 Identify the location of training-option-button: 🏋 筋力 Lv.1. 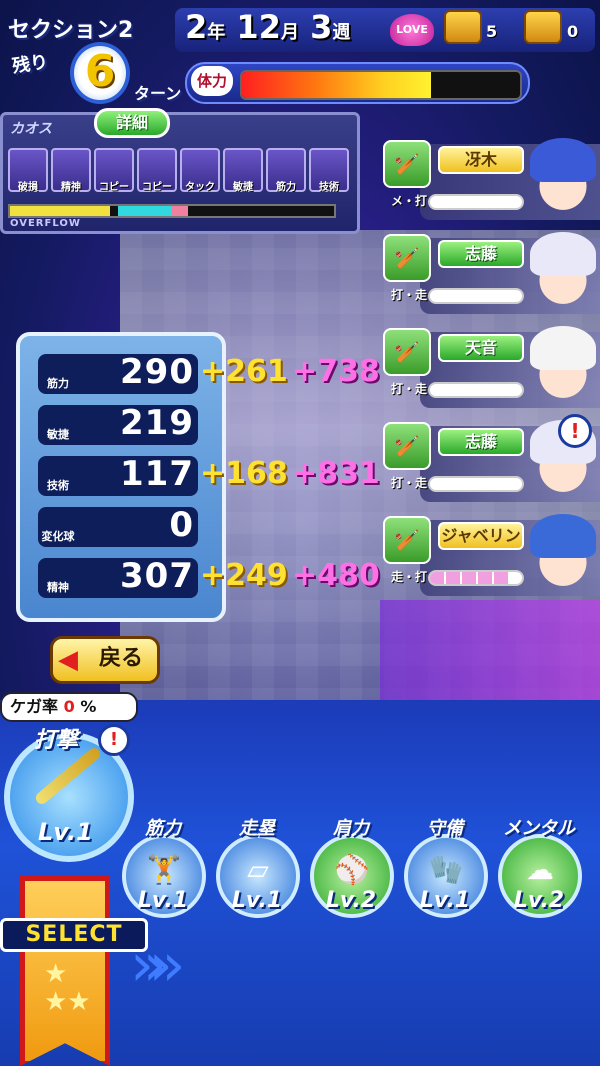
(163, 871).